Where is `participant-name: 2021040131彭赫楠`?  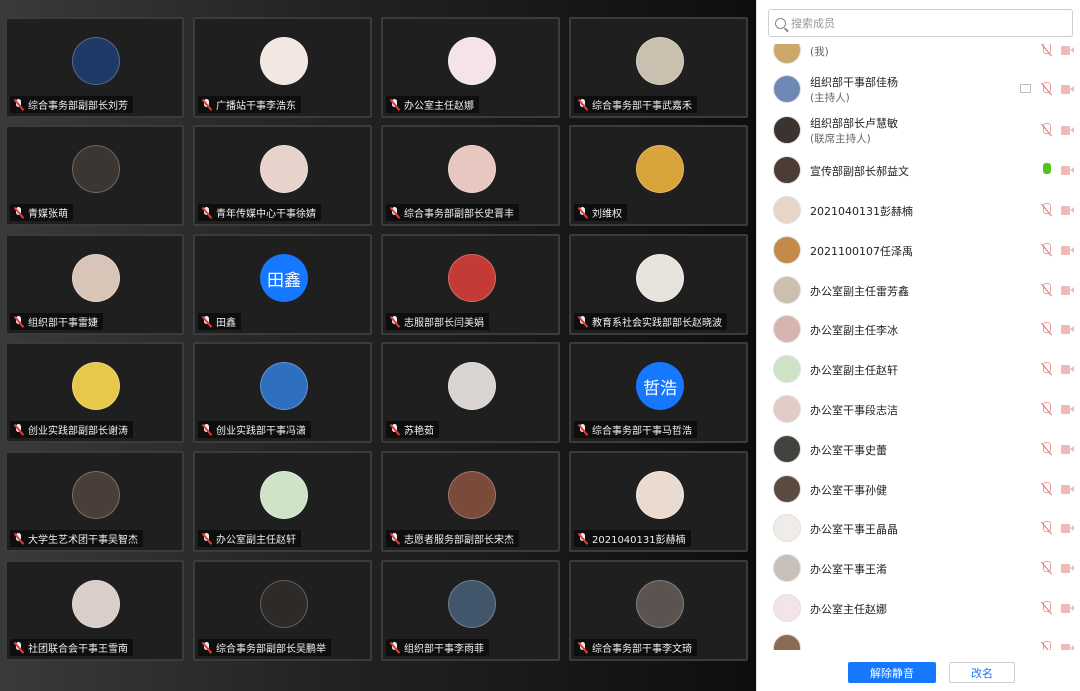
participant-name: 2021040131彭赫楠 is located at coordinates (639, 540).